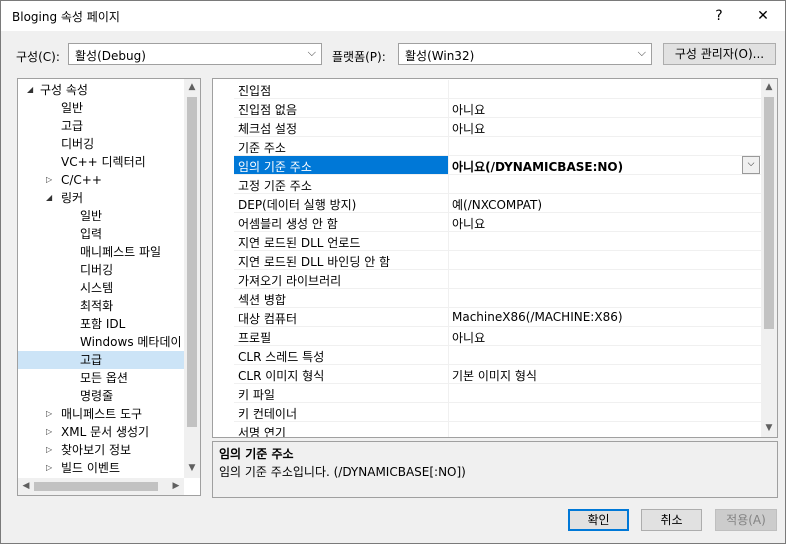 The height and width of the screenshot is (544, 786). Describe the element at coordinates (72, 126) in the screenshot. I see `tree-item-label: 고급` at that location.